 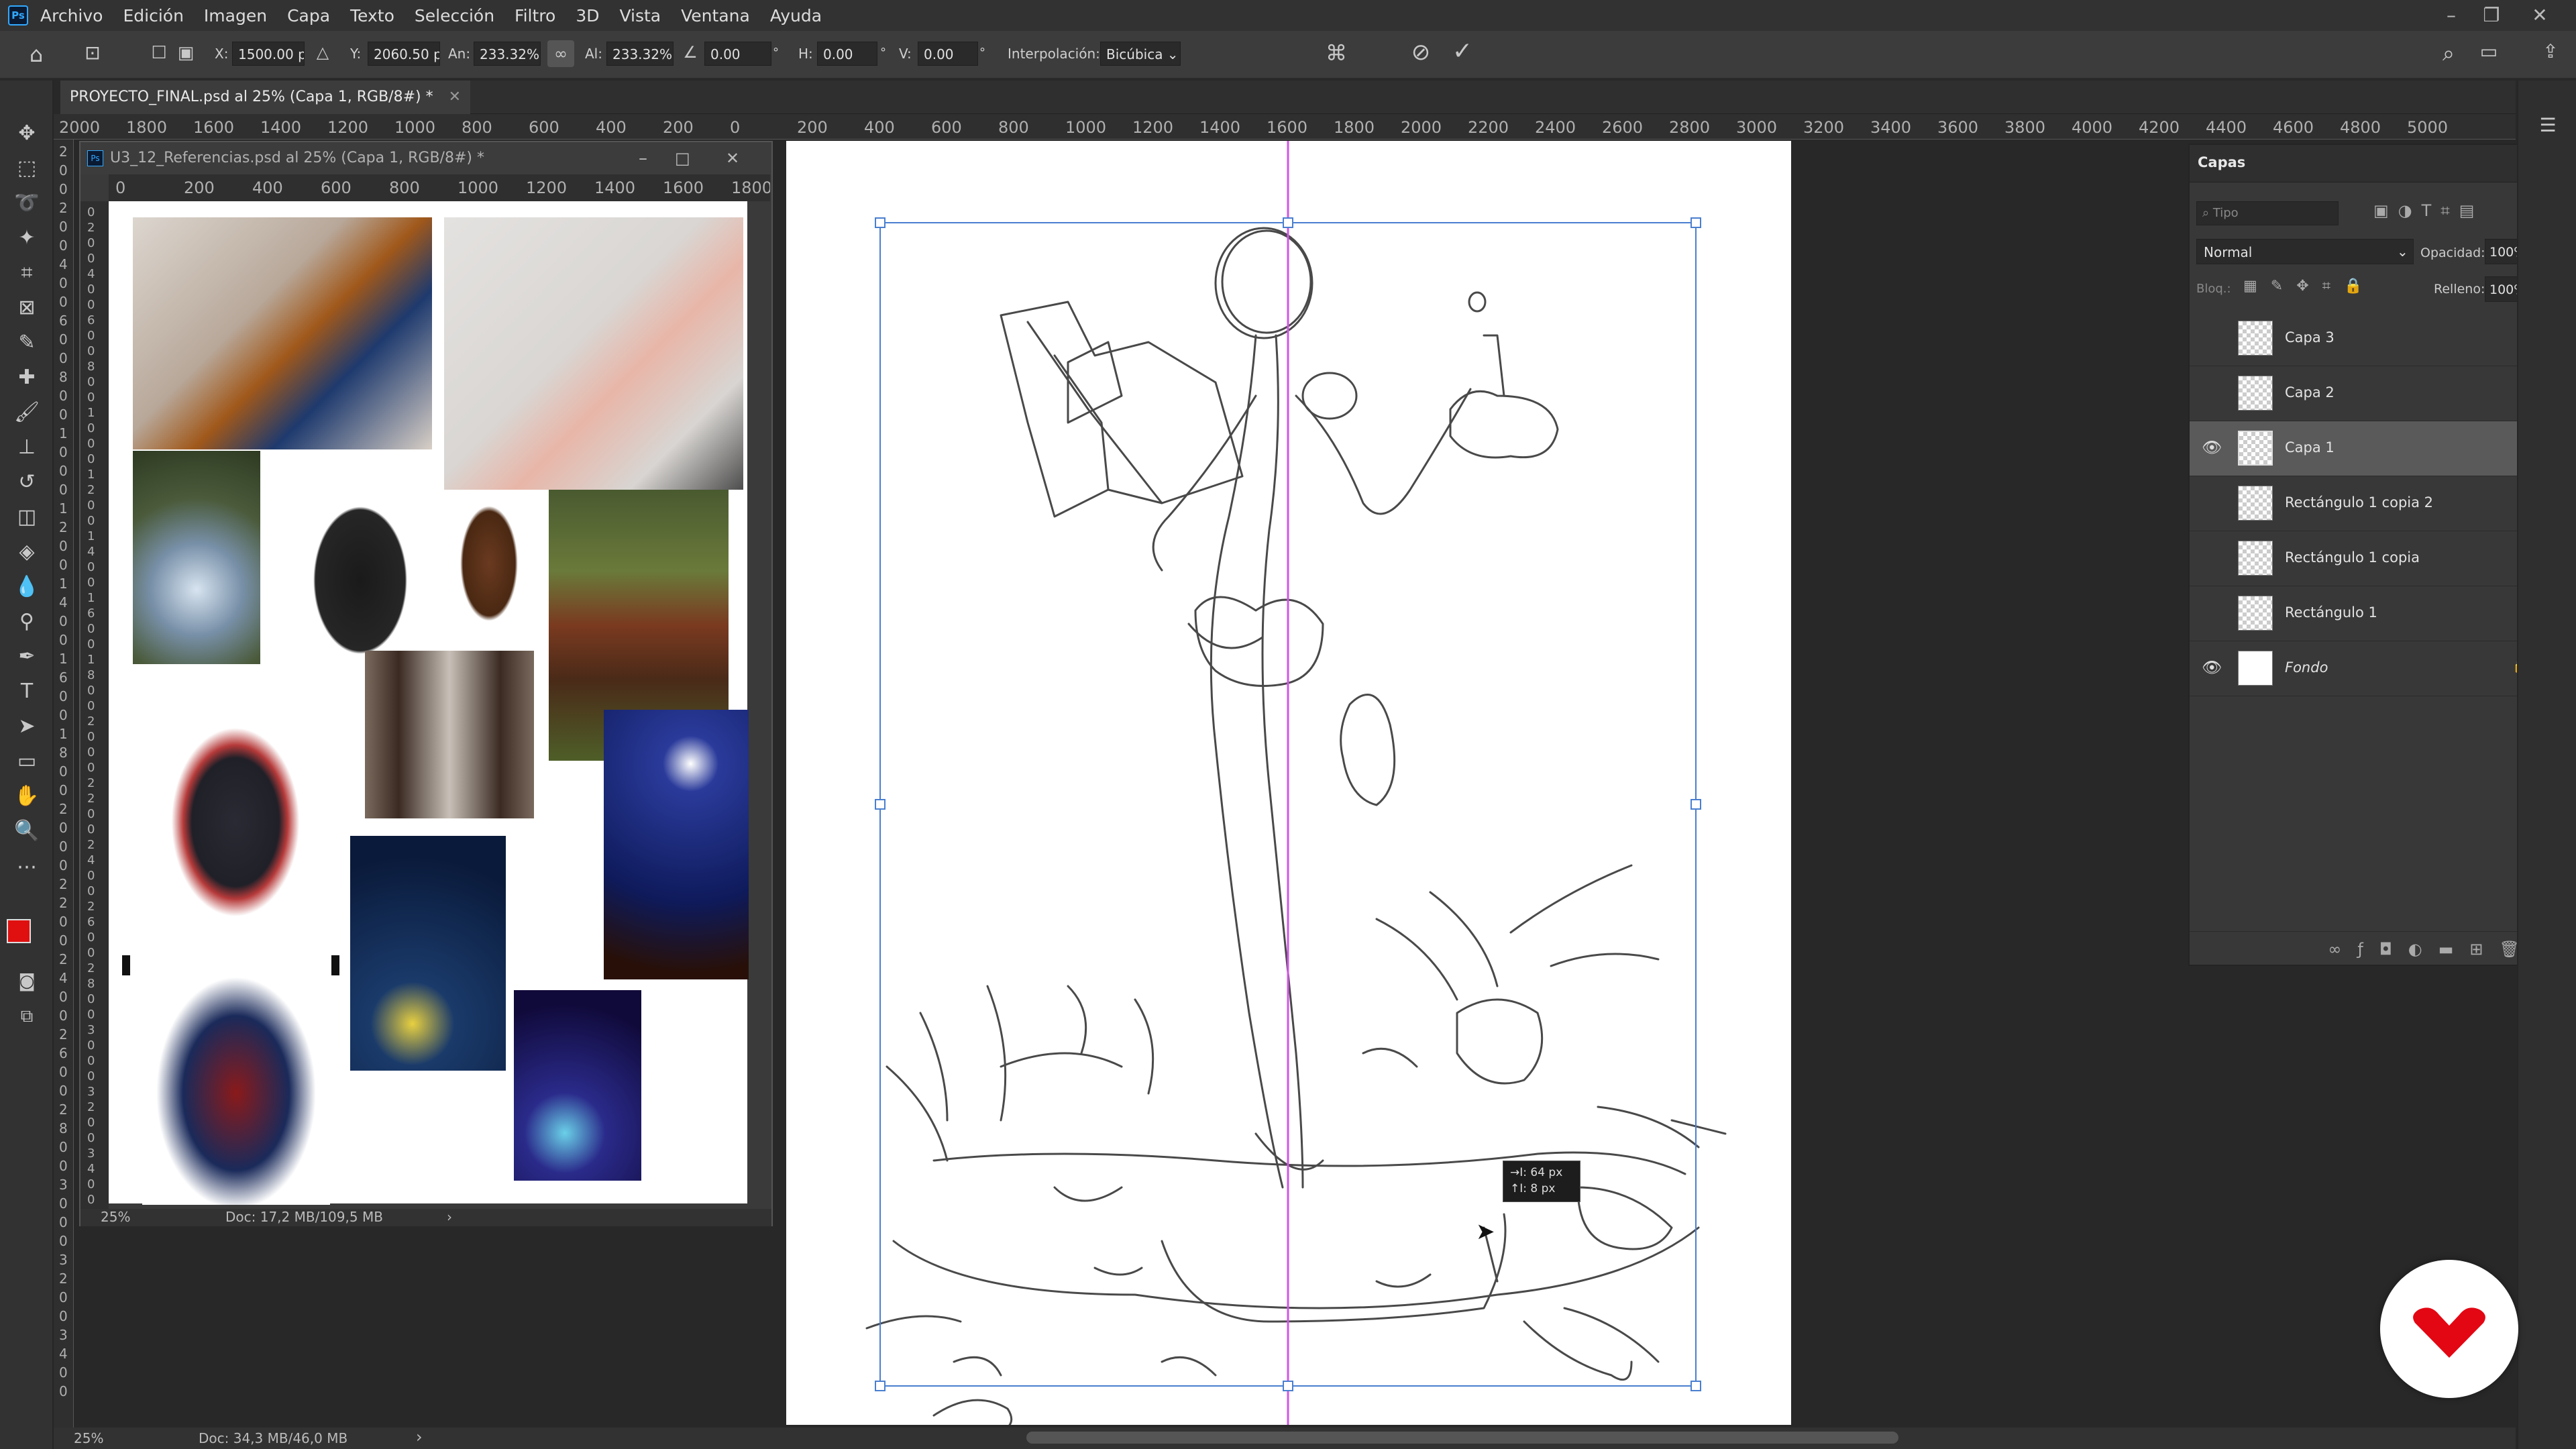 I want to click on eyedropper-tool-icon: ✎, so click(x=26, y=342).